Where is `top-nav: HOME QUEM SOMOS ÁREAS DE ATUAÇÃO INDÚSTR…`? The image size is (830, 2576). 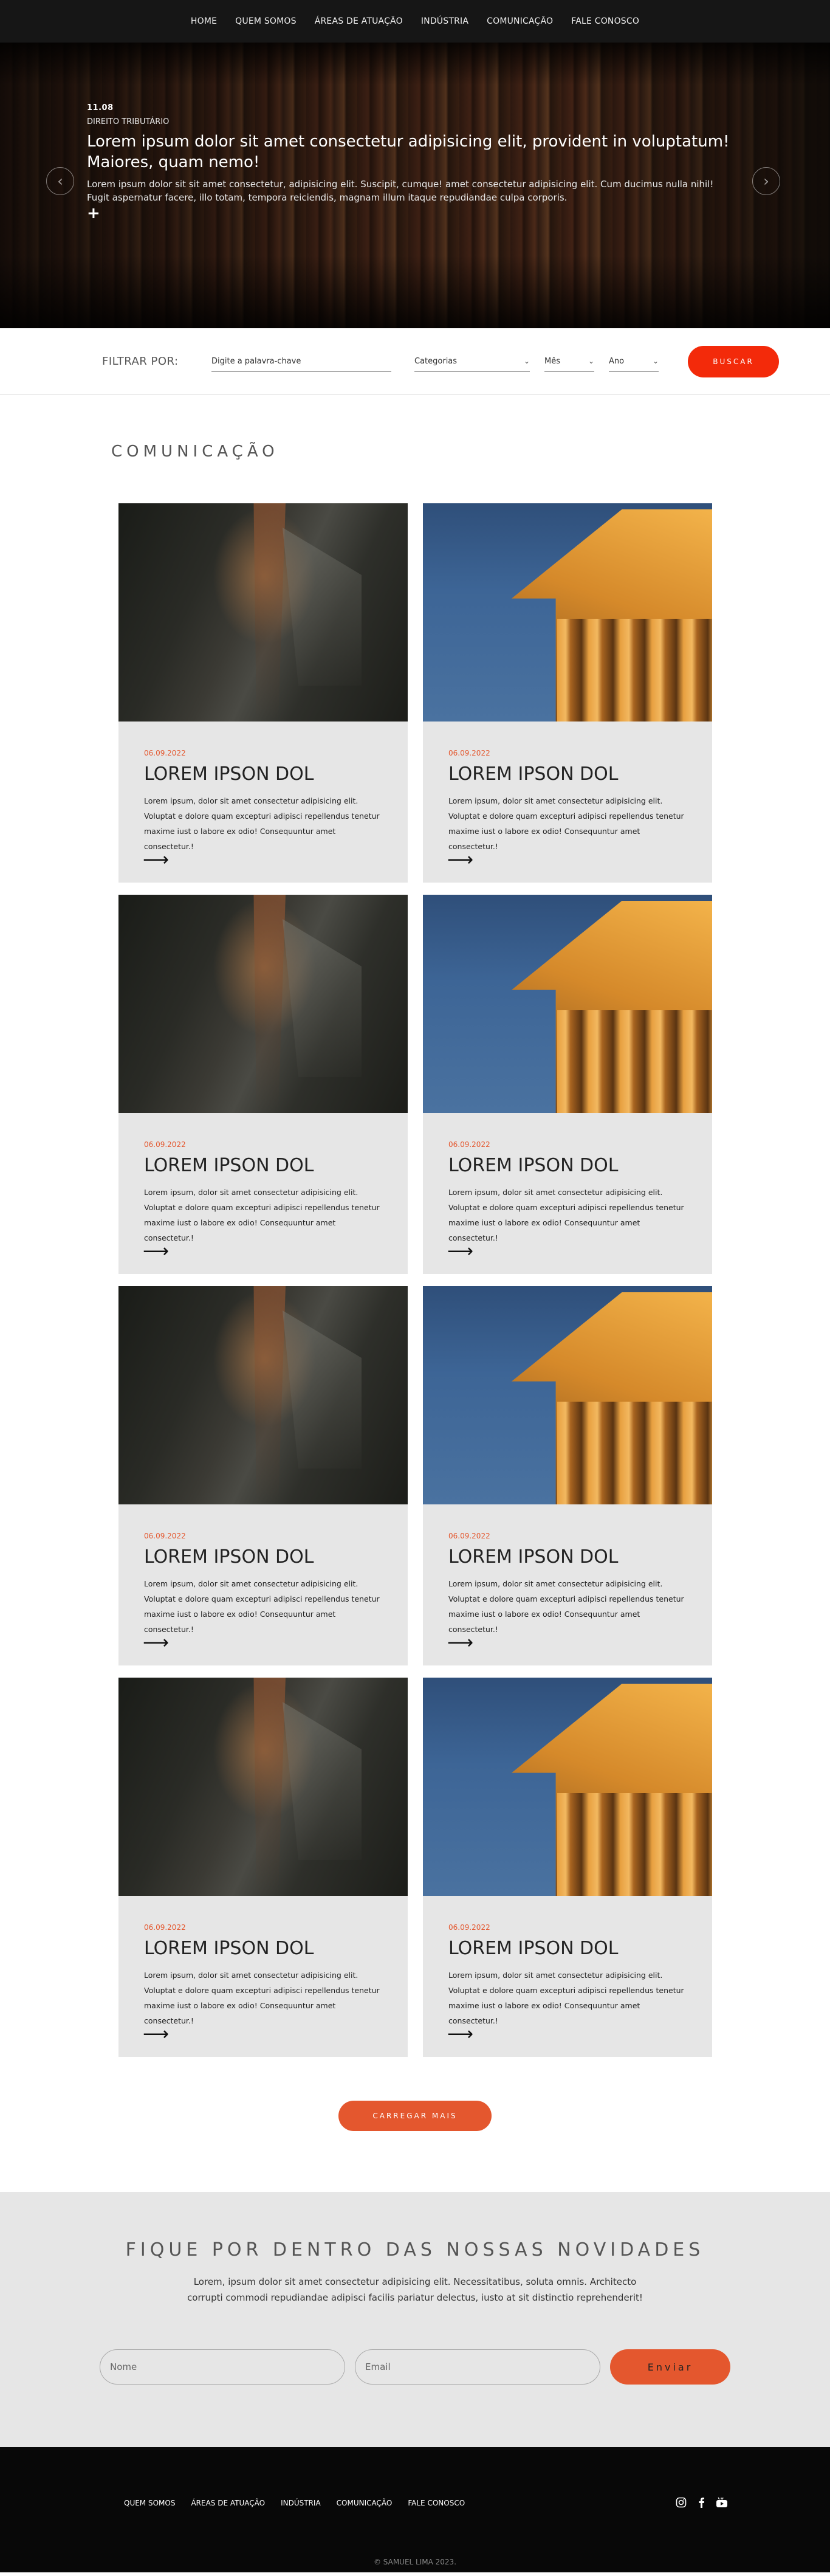 top-nav: HOME QUEM SOMOS ÁREAS DE ATUAÇÃO INDÚSTR… is located at coordinates (415, 21).